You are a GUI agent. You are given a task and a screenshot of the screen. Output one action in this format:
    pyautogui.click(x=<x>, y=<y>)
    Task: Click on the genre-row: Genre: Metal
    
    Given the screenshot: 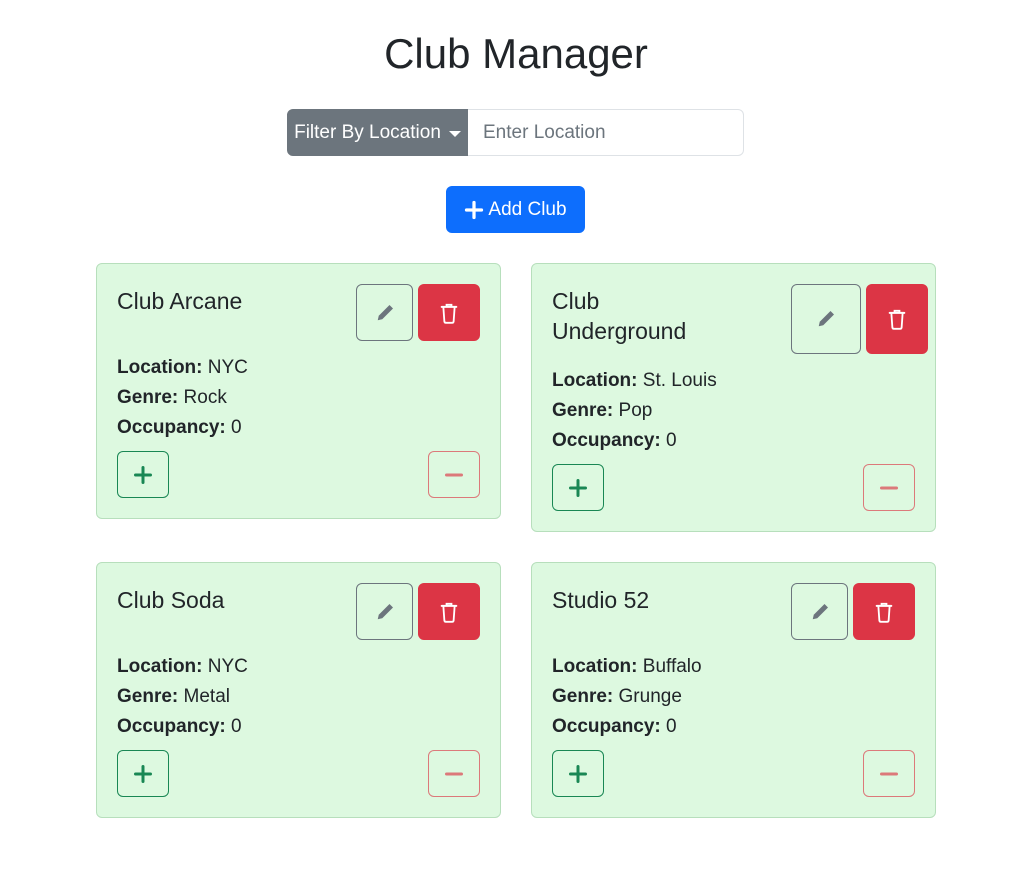 What is the action you would take?
    pyautogui.click(x=182, y=697)
    